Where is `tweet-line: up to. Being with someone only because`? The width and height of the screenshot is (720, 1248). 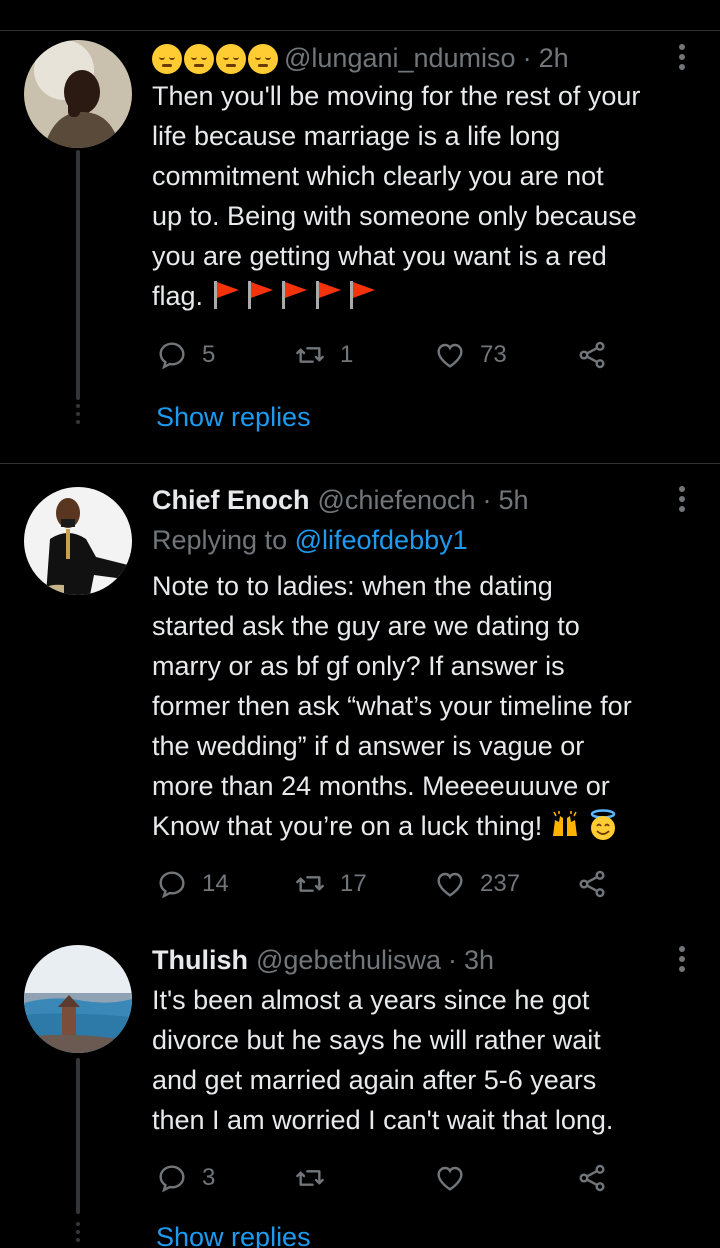 tweet-line: up to. Being with someone only because is located at coordinates (394, 216).